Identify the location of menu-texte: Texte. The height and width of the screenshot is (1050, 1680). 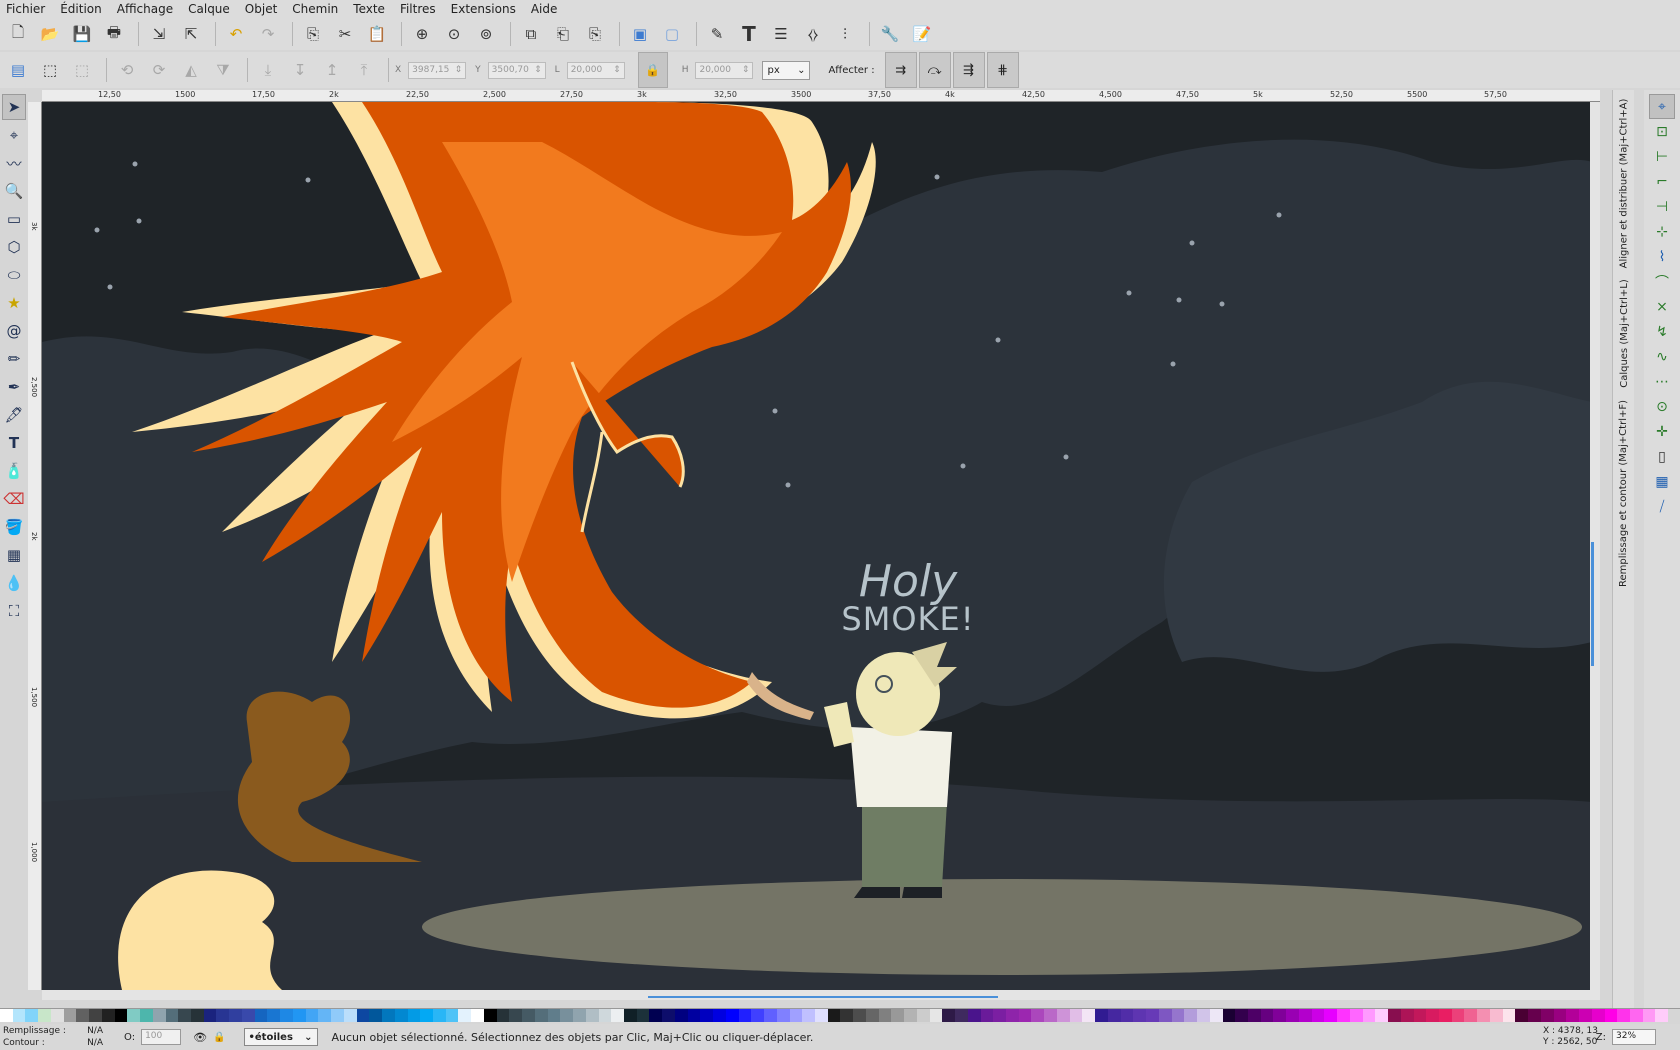
(369, 9).